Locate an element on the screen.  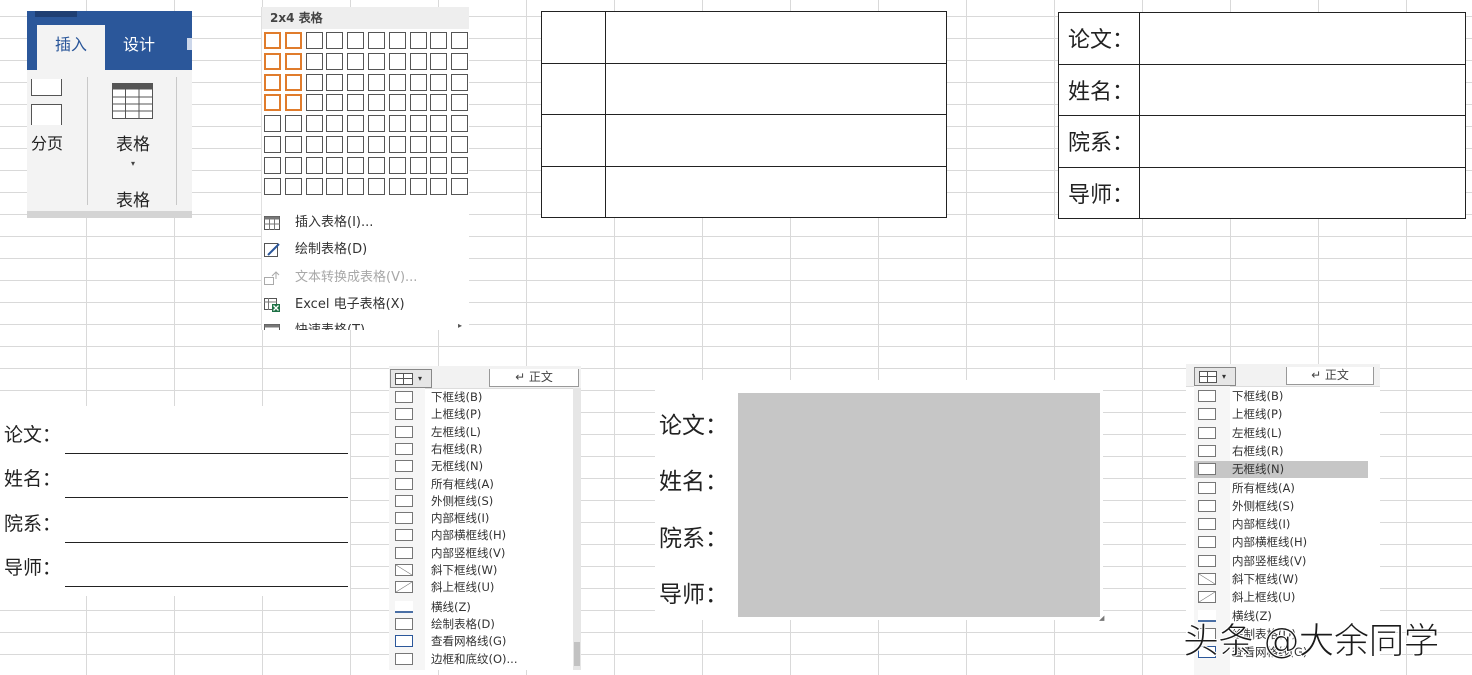
resize-handle-icon: ◢ is located at coordinates (1101, 618).